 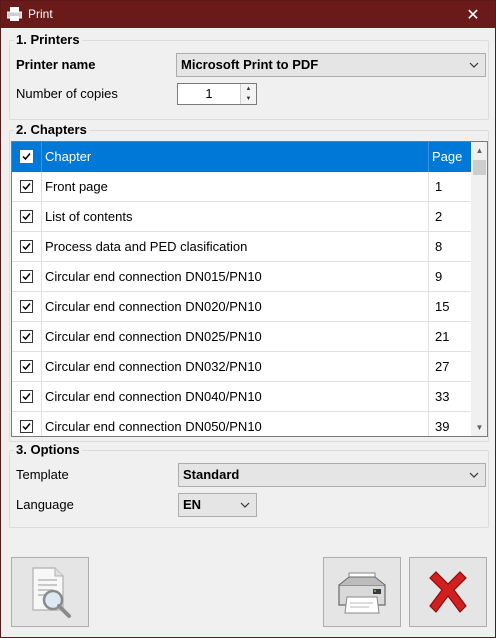 What do you see at coordinates (68, 157) in the screenshot?
I see `header-chapter: Chapter` at bounding box center [68, 157].